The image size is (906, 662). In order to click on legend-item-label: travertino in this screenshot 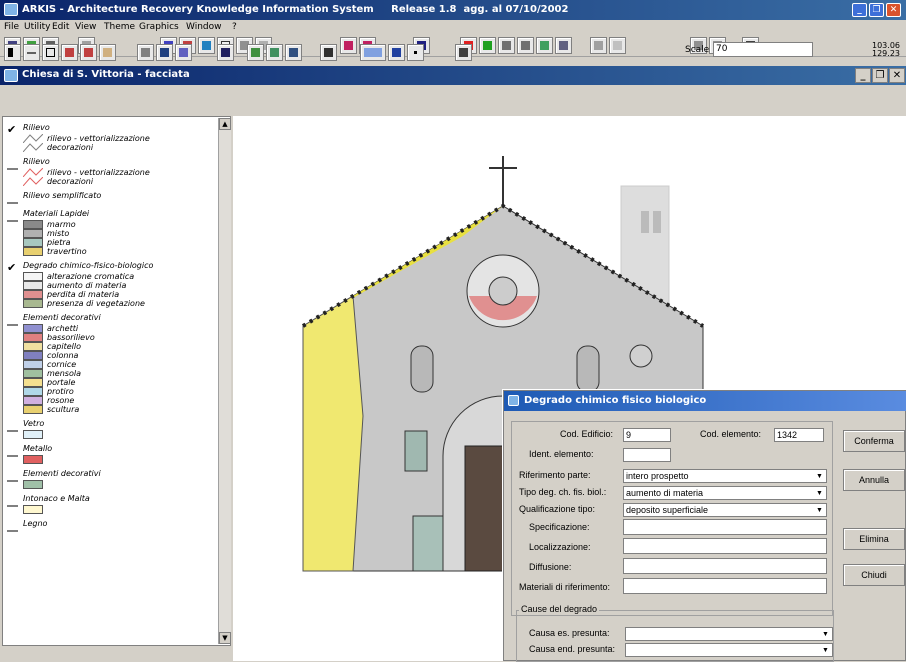, I will do `click(67, 251)`.